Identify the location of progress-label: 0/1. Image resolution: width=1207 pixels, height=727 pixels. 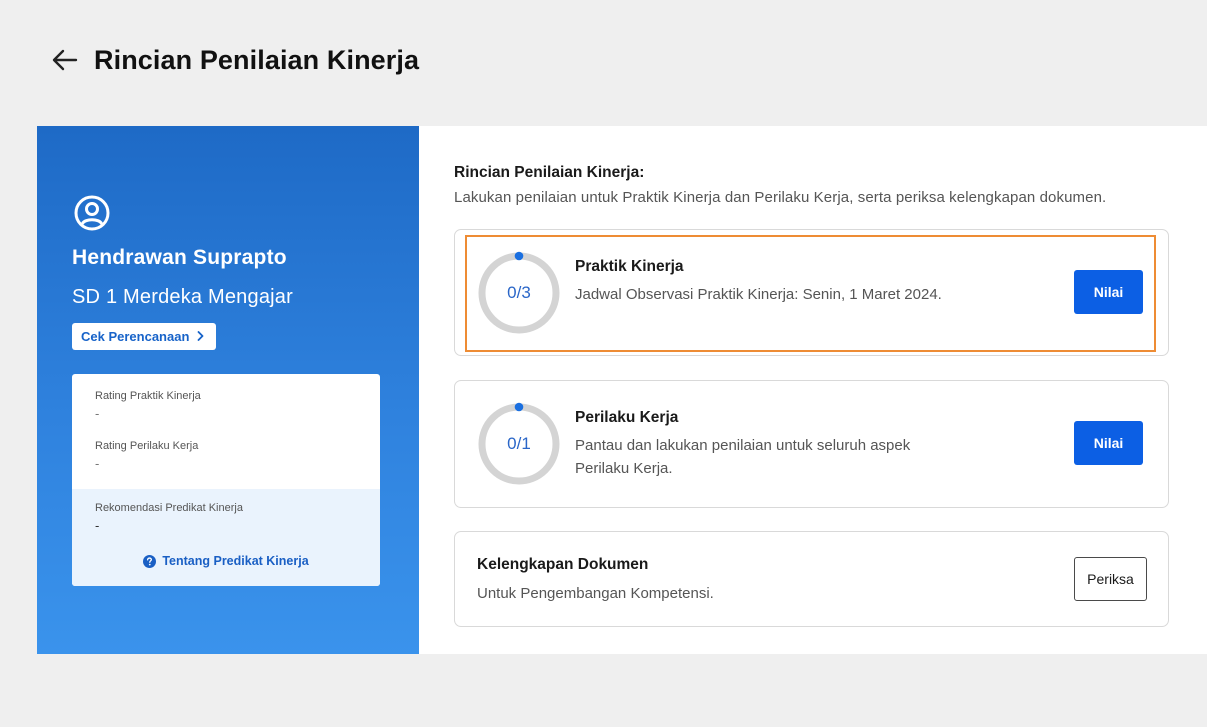
(519, 443).